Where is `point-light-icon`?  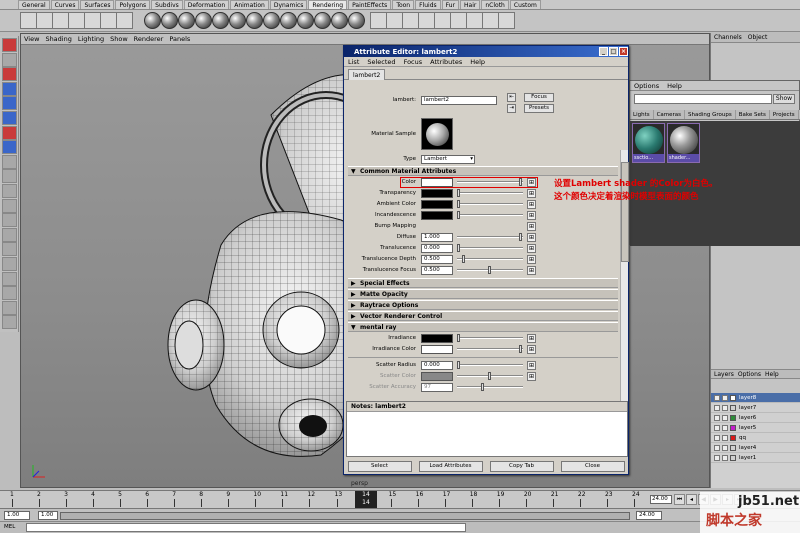 point-light-icon is located at coordinates (60, 20).